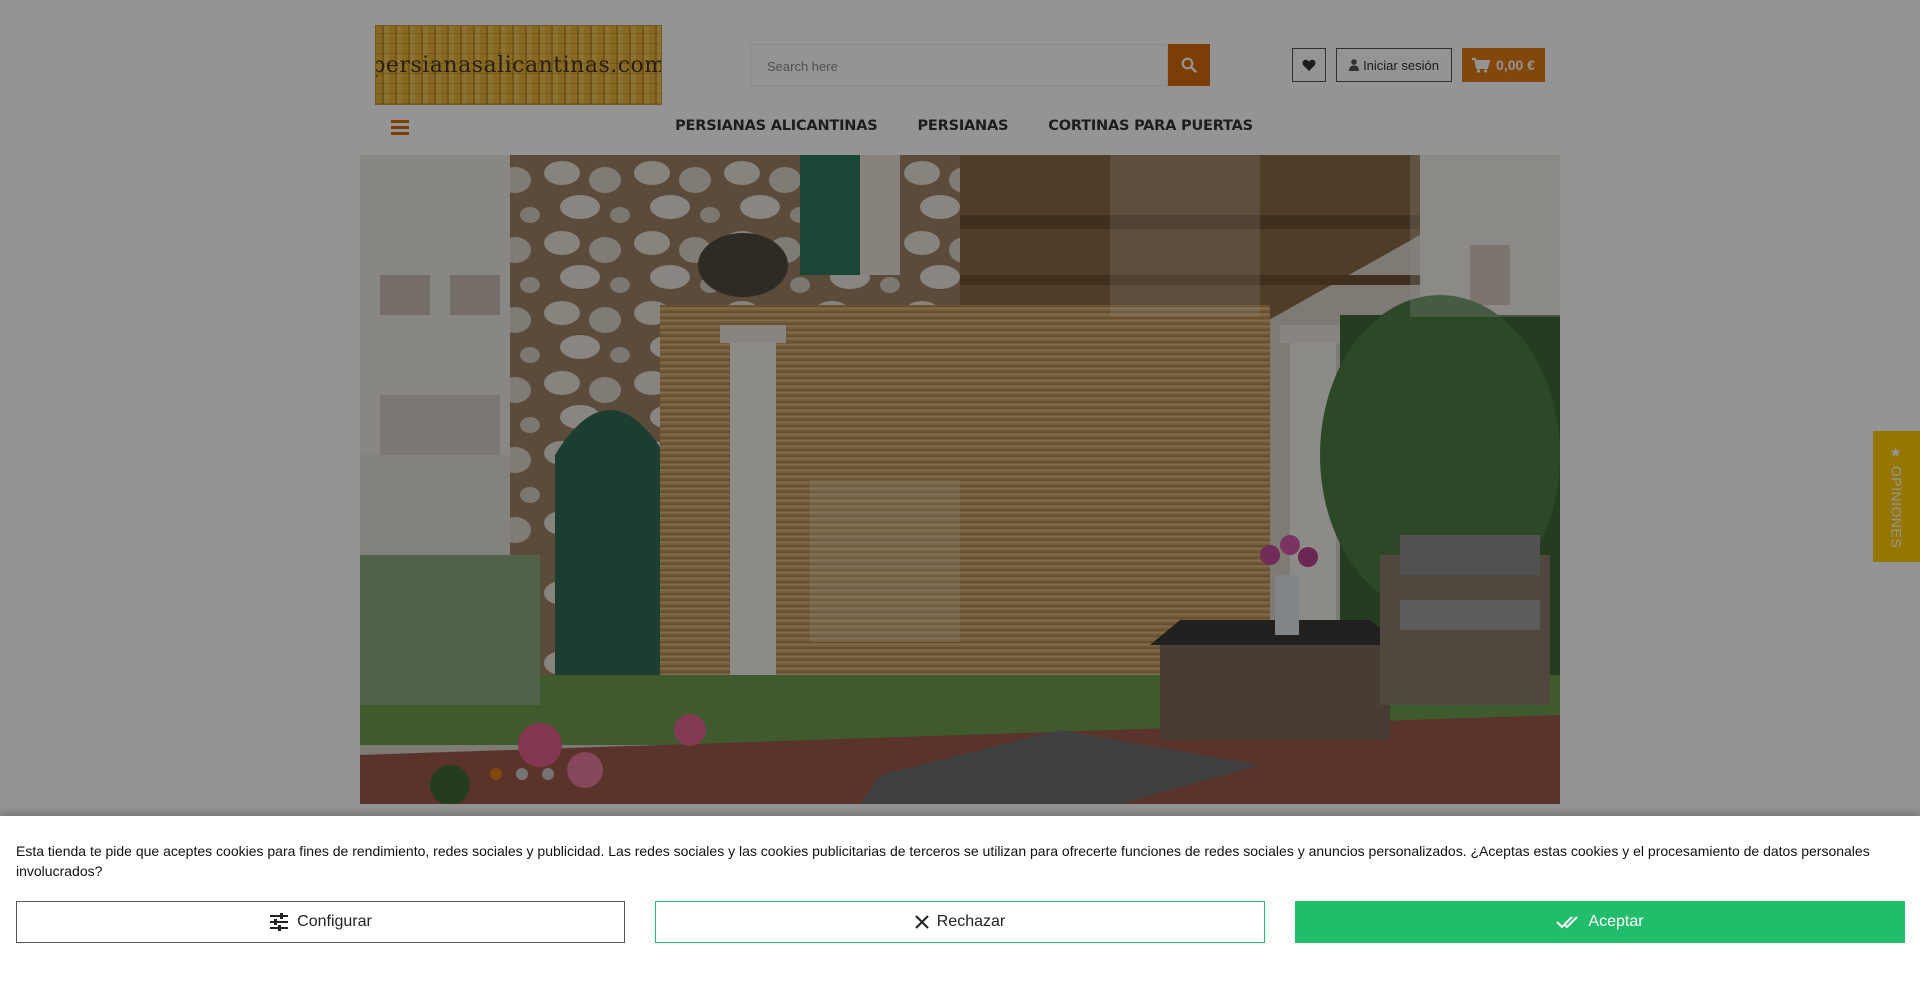  What do you see at coordinates (922, 922) in the screenshot?
I see `close-icon` at bounding box center [922, 922].